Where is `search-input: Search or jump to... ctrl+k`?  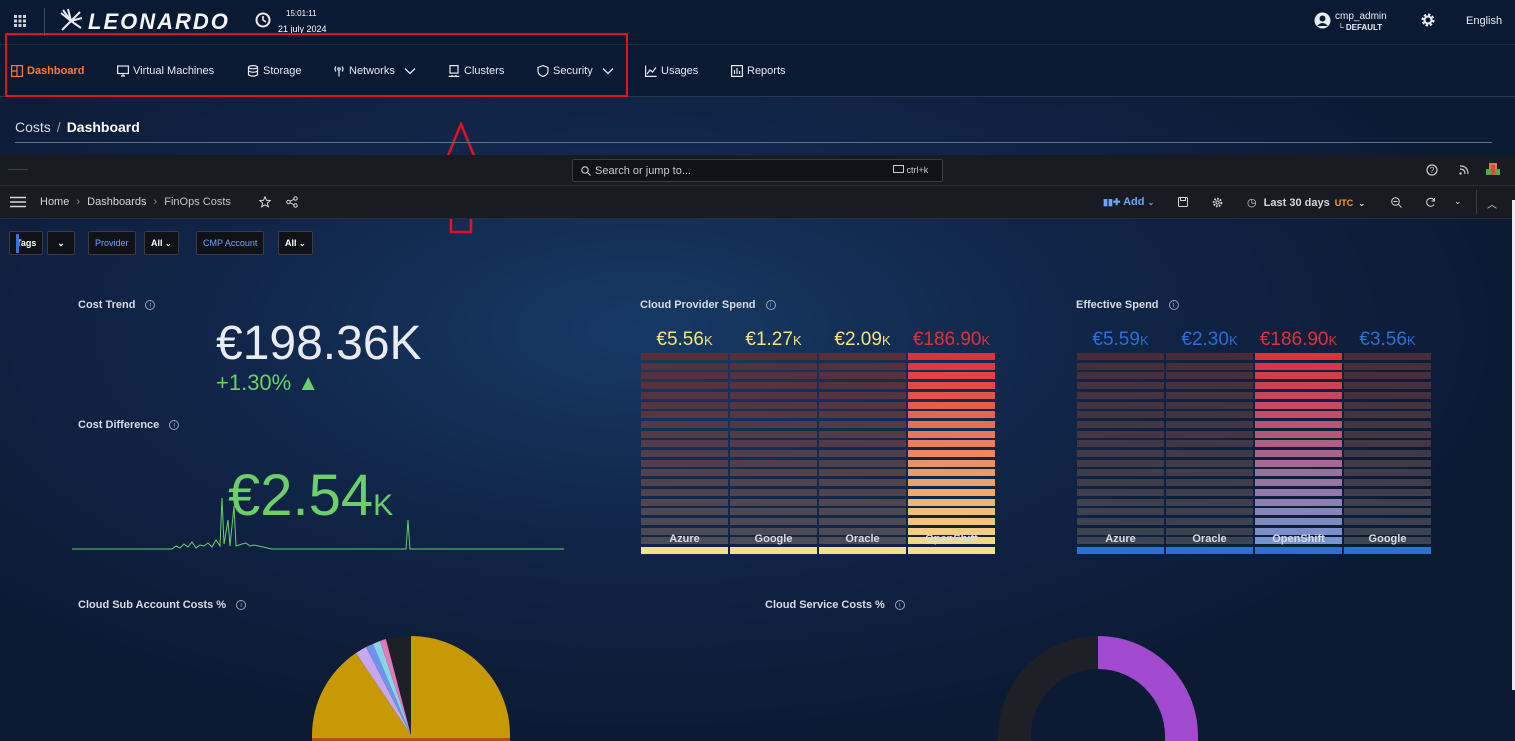
search-input: Search or jump to... ctrl+k is located at coordinates (757, 170).